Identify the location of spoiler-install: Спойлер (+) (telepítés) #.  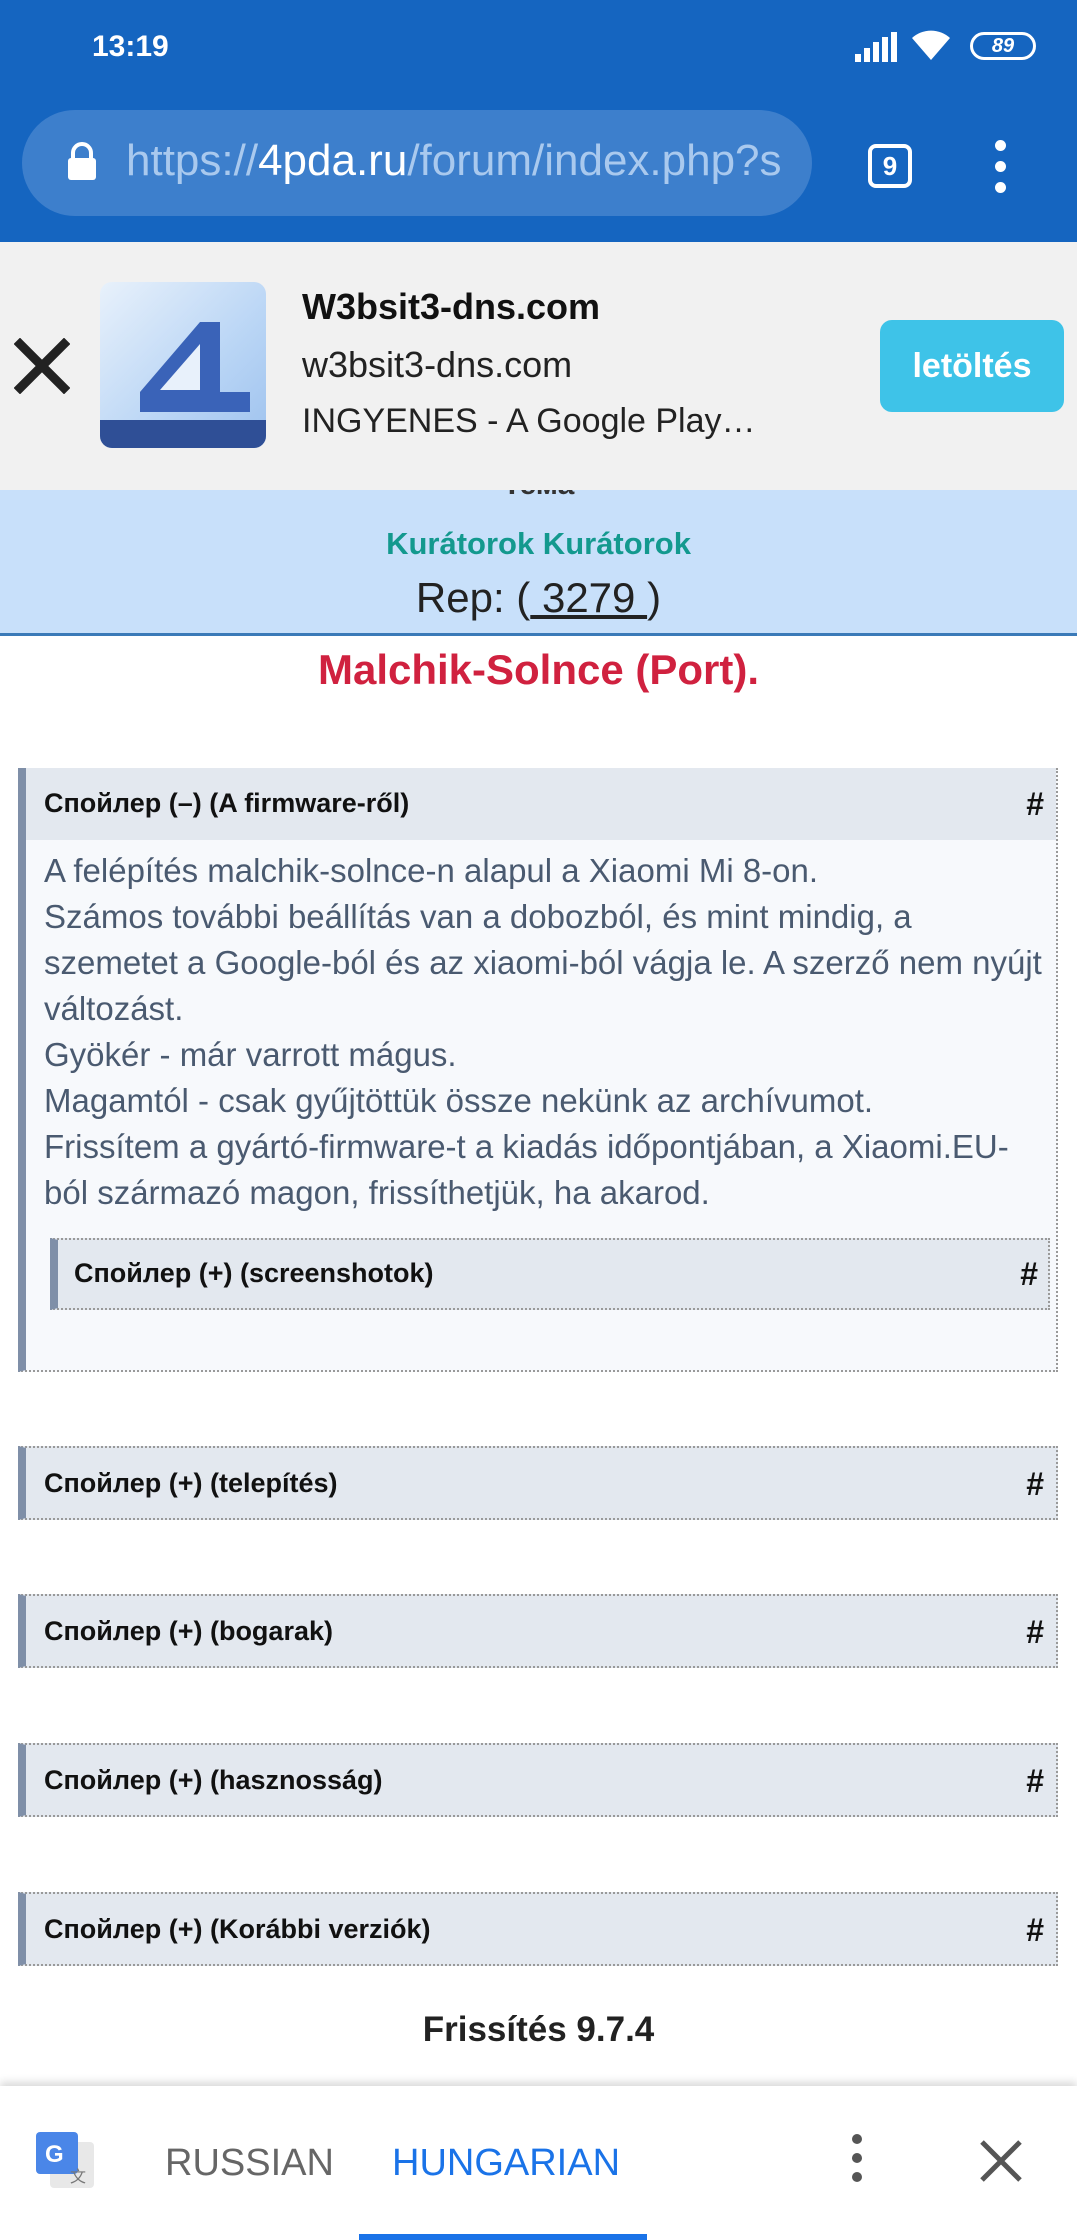
(538, 1483).